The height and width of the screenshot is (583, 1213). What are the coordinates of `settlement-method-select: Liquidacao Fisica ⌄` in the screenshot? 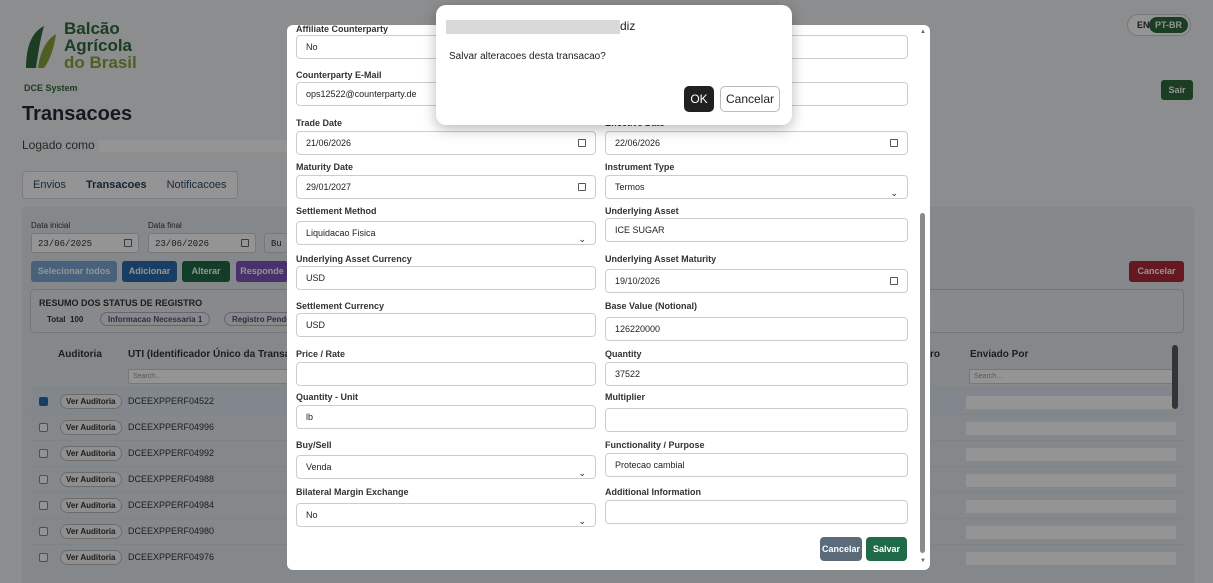 It's located at (446, 233).